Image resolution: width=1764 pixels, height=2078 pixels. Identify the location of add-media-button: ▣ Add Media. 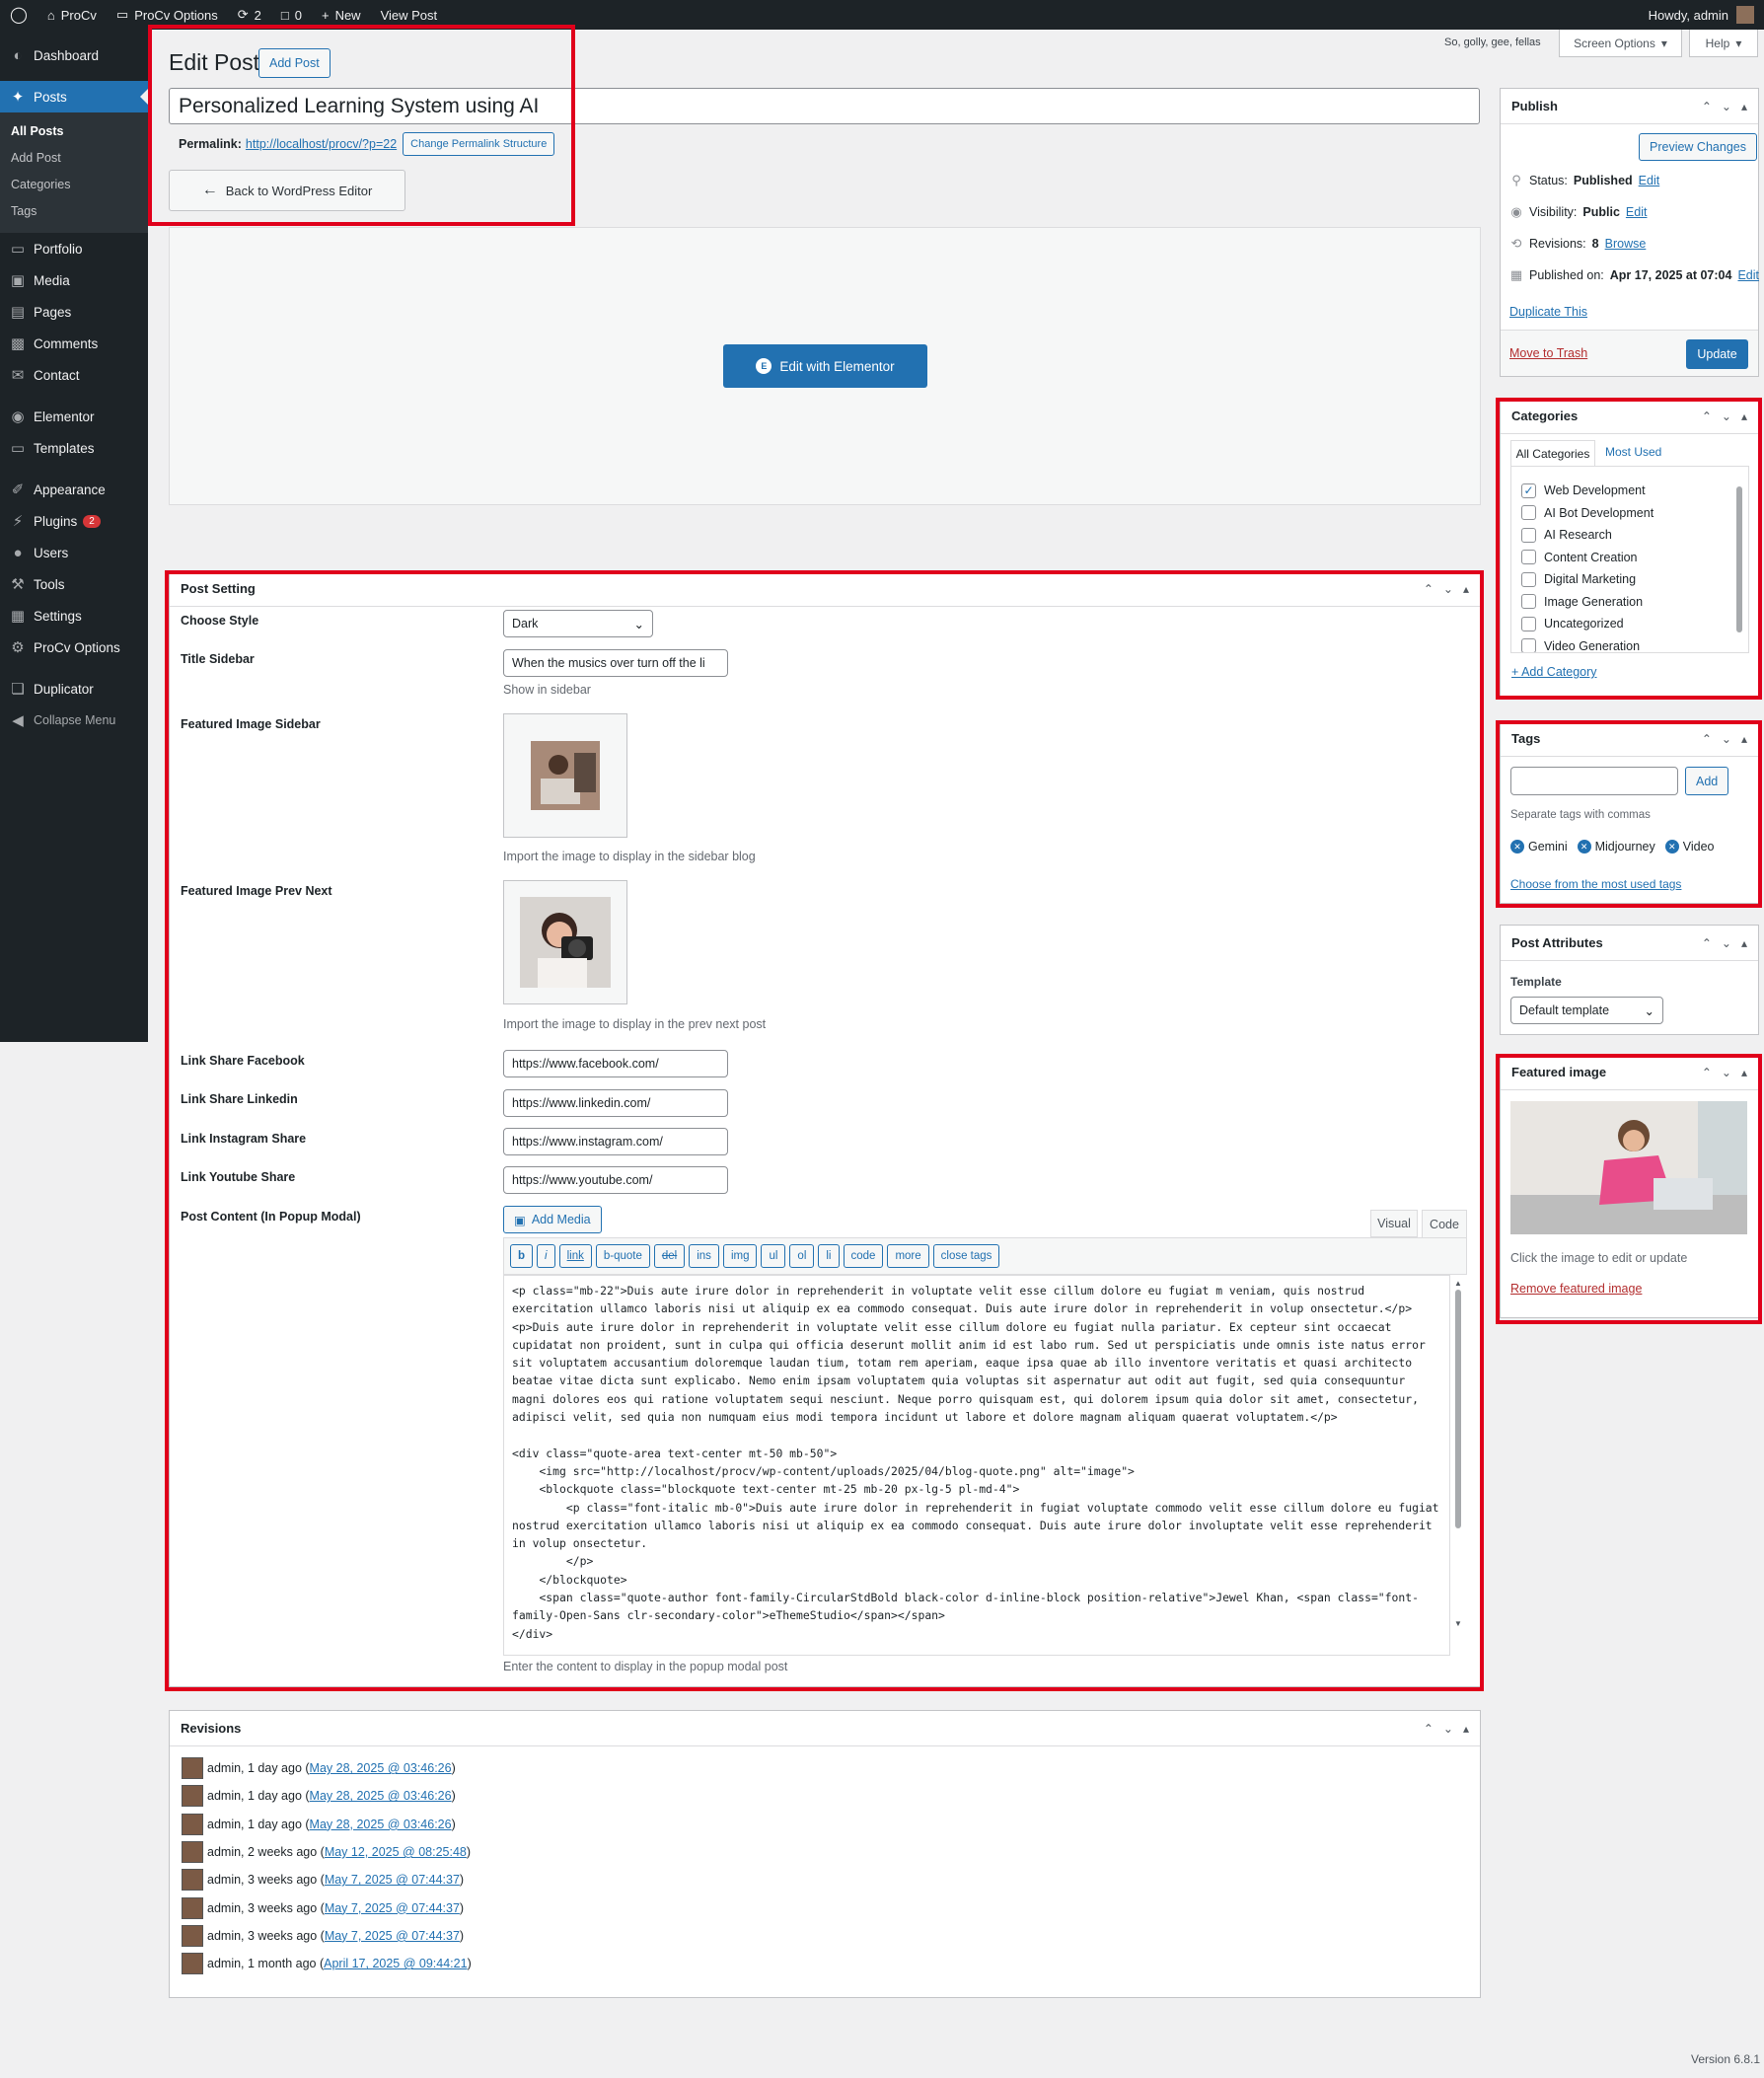
(552, 1219).